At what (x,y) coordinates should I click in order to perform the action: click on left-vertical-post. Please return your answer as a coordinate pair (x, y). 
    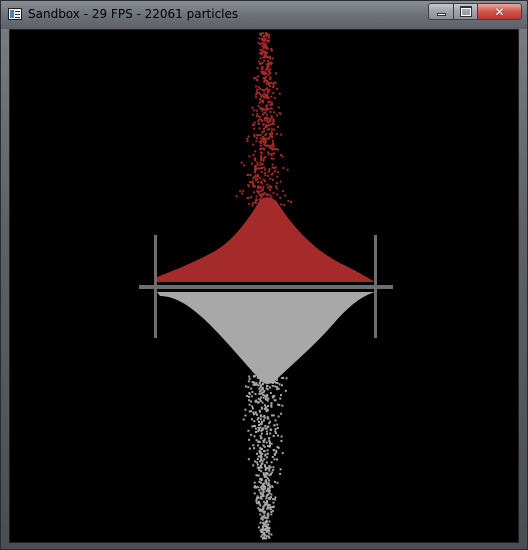
    Looking at the image, I should click on (155, 286).